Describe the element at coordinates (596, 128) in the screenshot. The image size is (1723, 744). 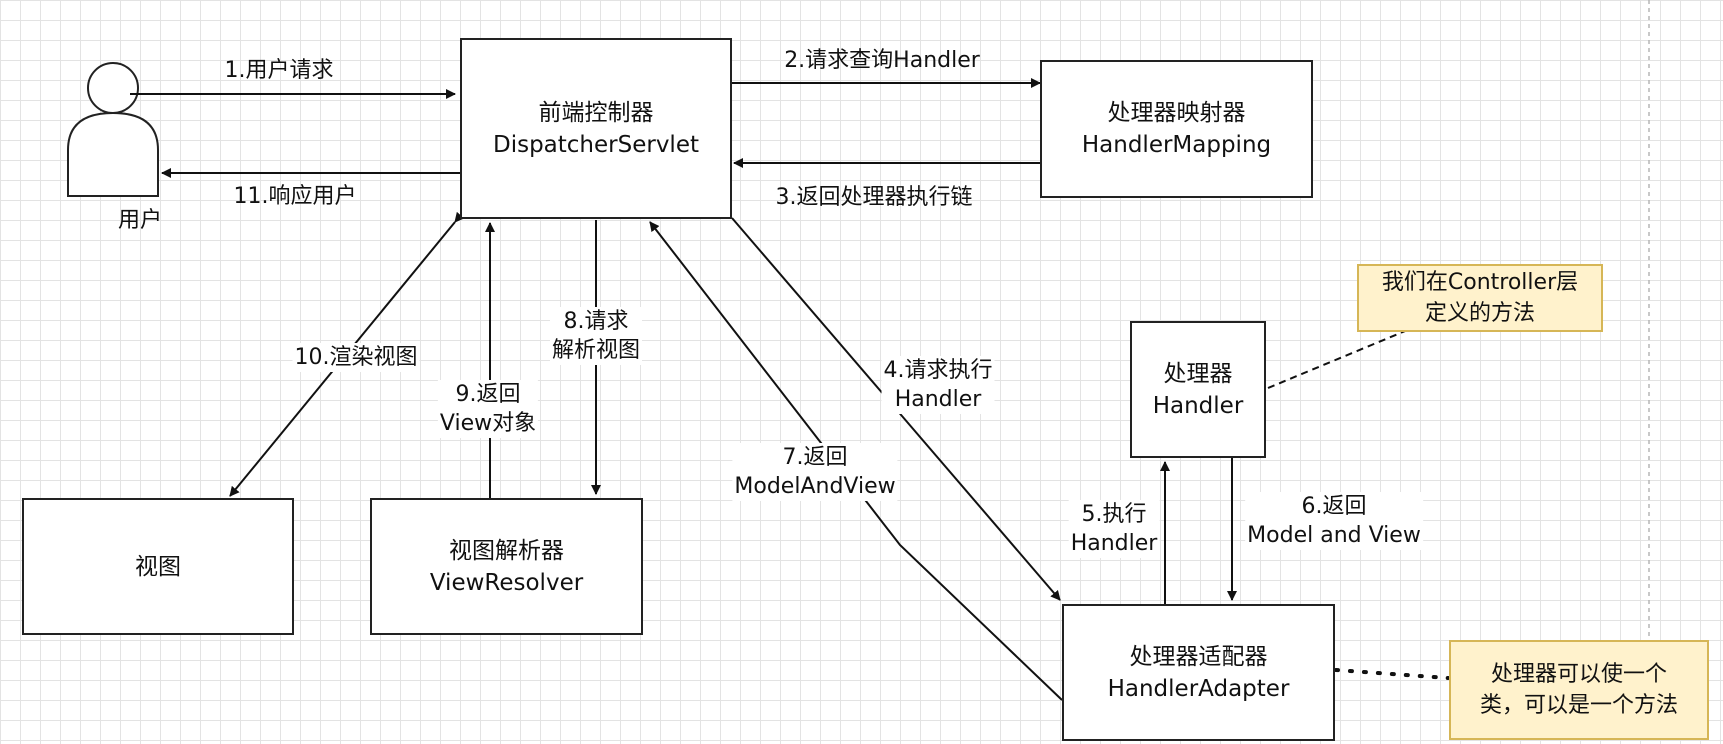
I see `dispatcher-servlet-node: 前端控制器 DispatcherServlet` at that location.